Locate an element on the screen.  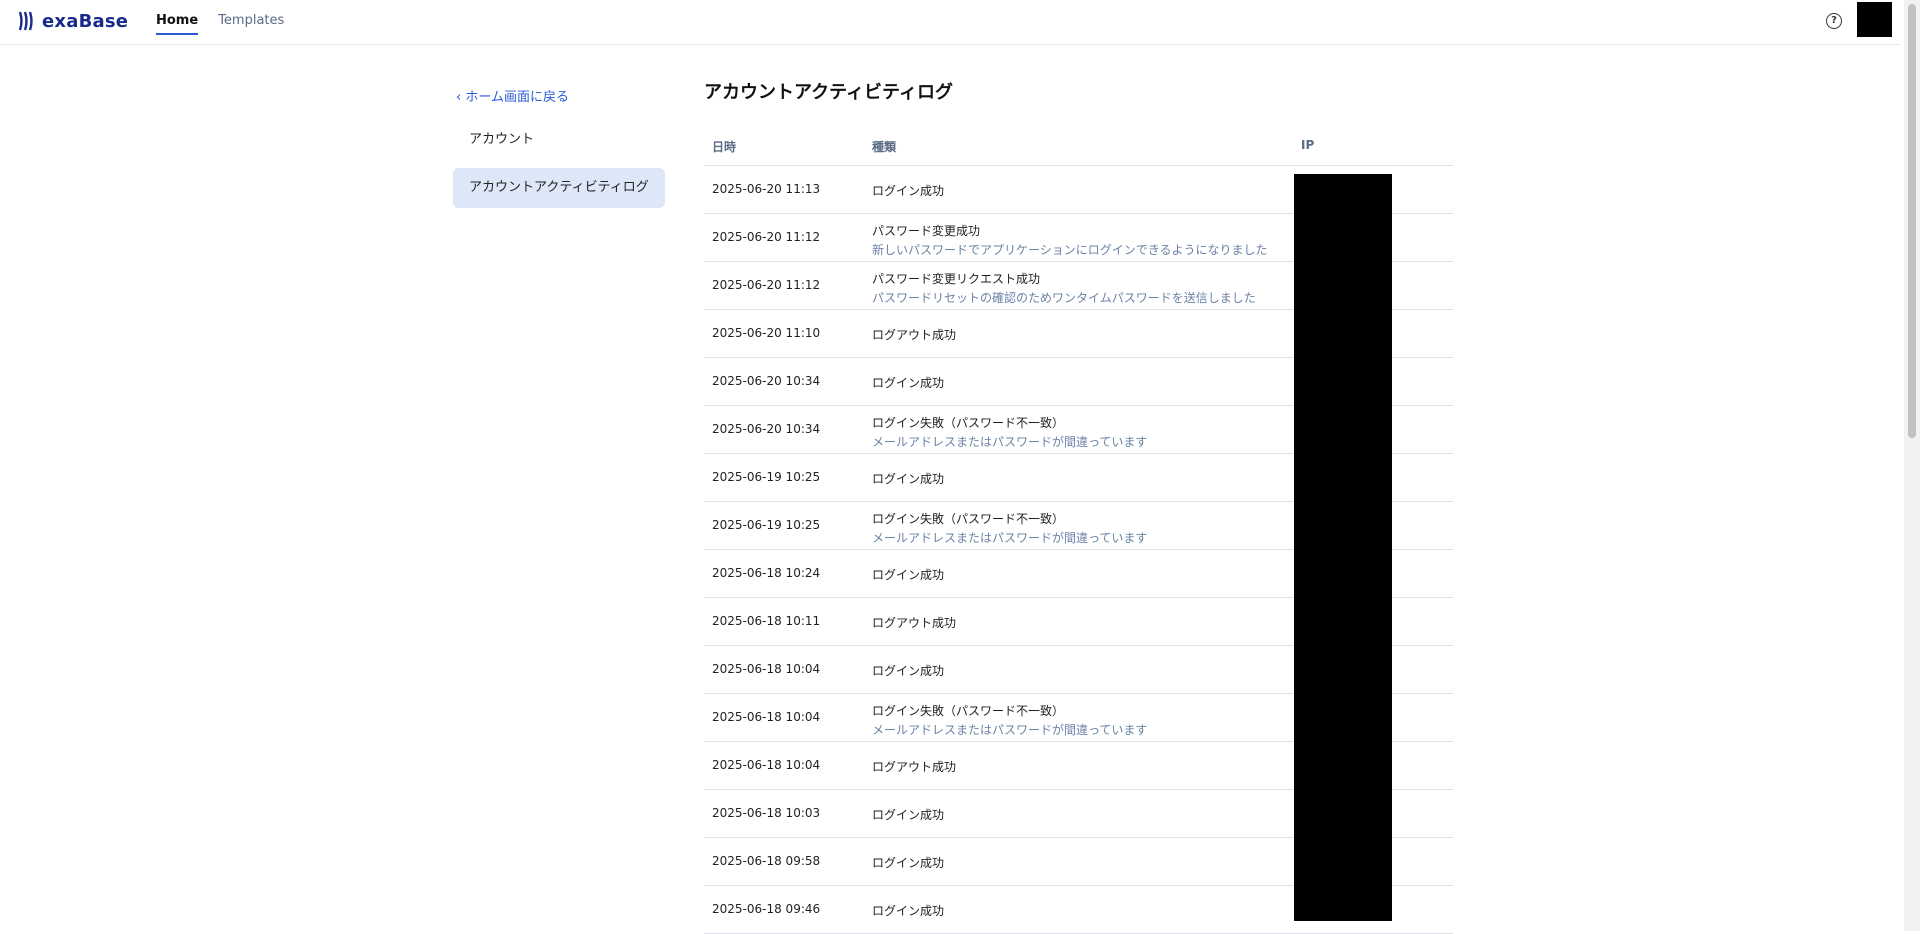
sidebar-item-account: アカウント is located at coordinates (559, 140).